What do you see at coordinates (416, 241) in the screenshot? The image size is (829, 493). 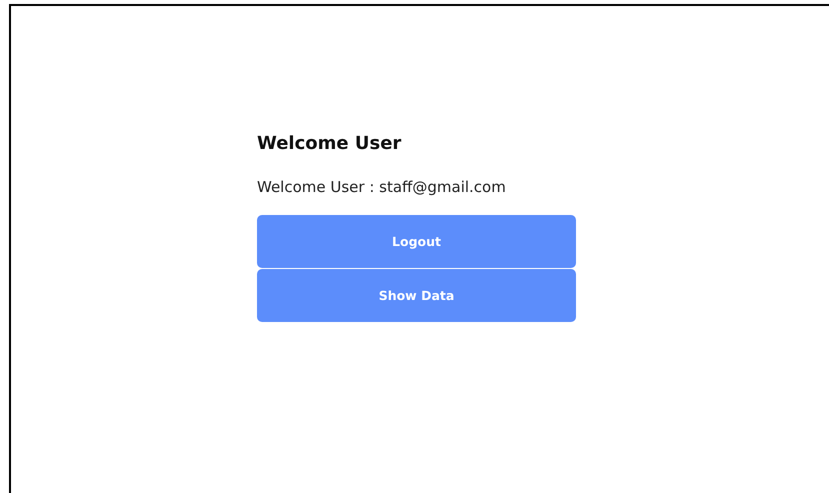 I see `action-button: Logout` at bounding box center [416, 241].